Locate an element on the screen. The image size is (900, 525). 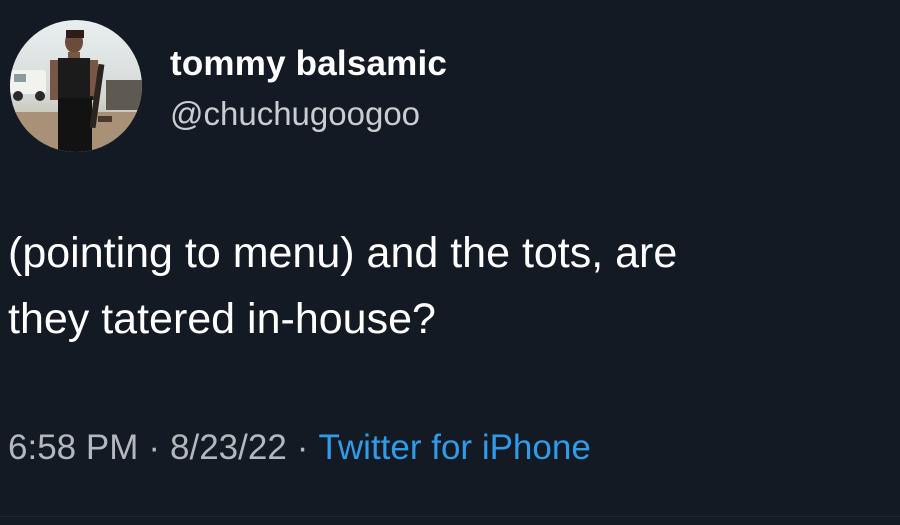
avatar-photo is located at coordinates (76, 86).